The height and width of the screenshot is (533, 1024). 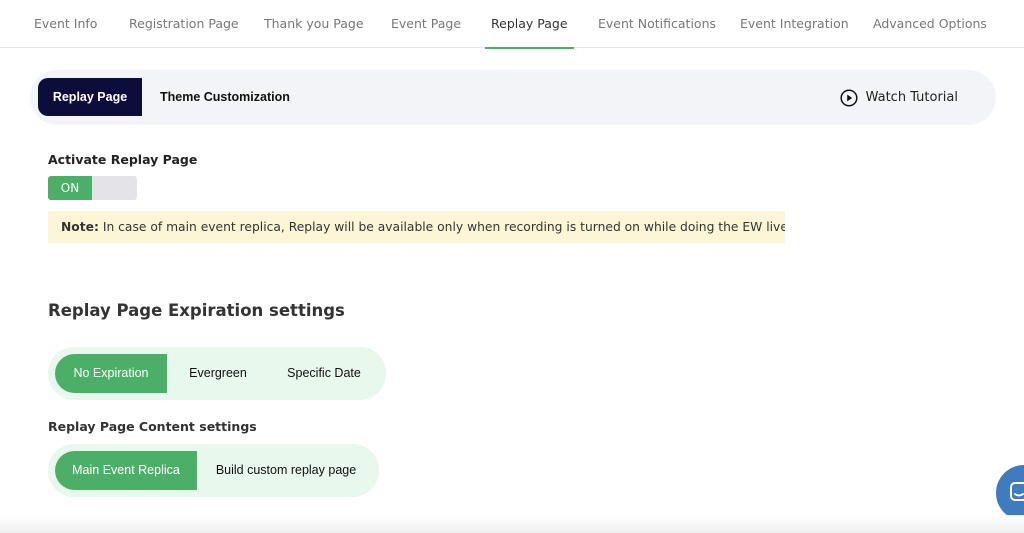 I want to click on tab-event-info: Event Info, so click(x=65, y=24).